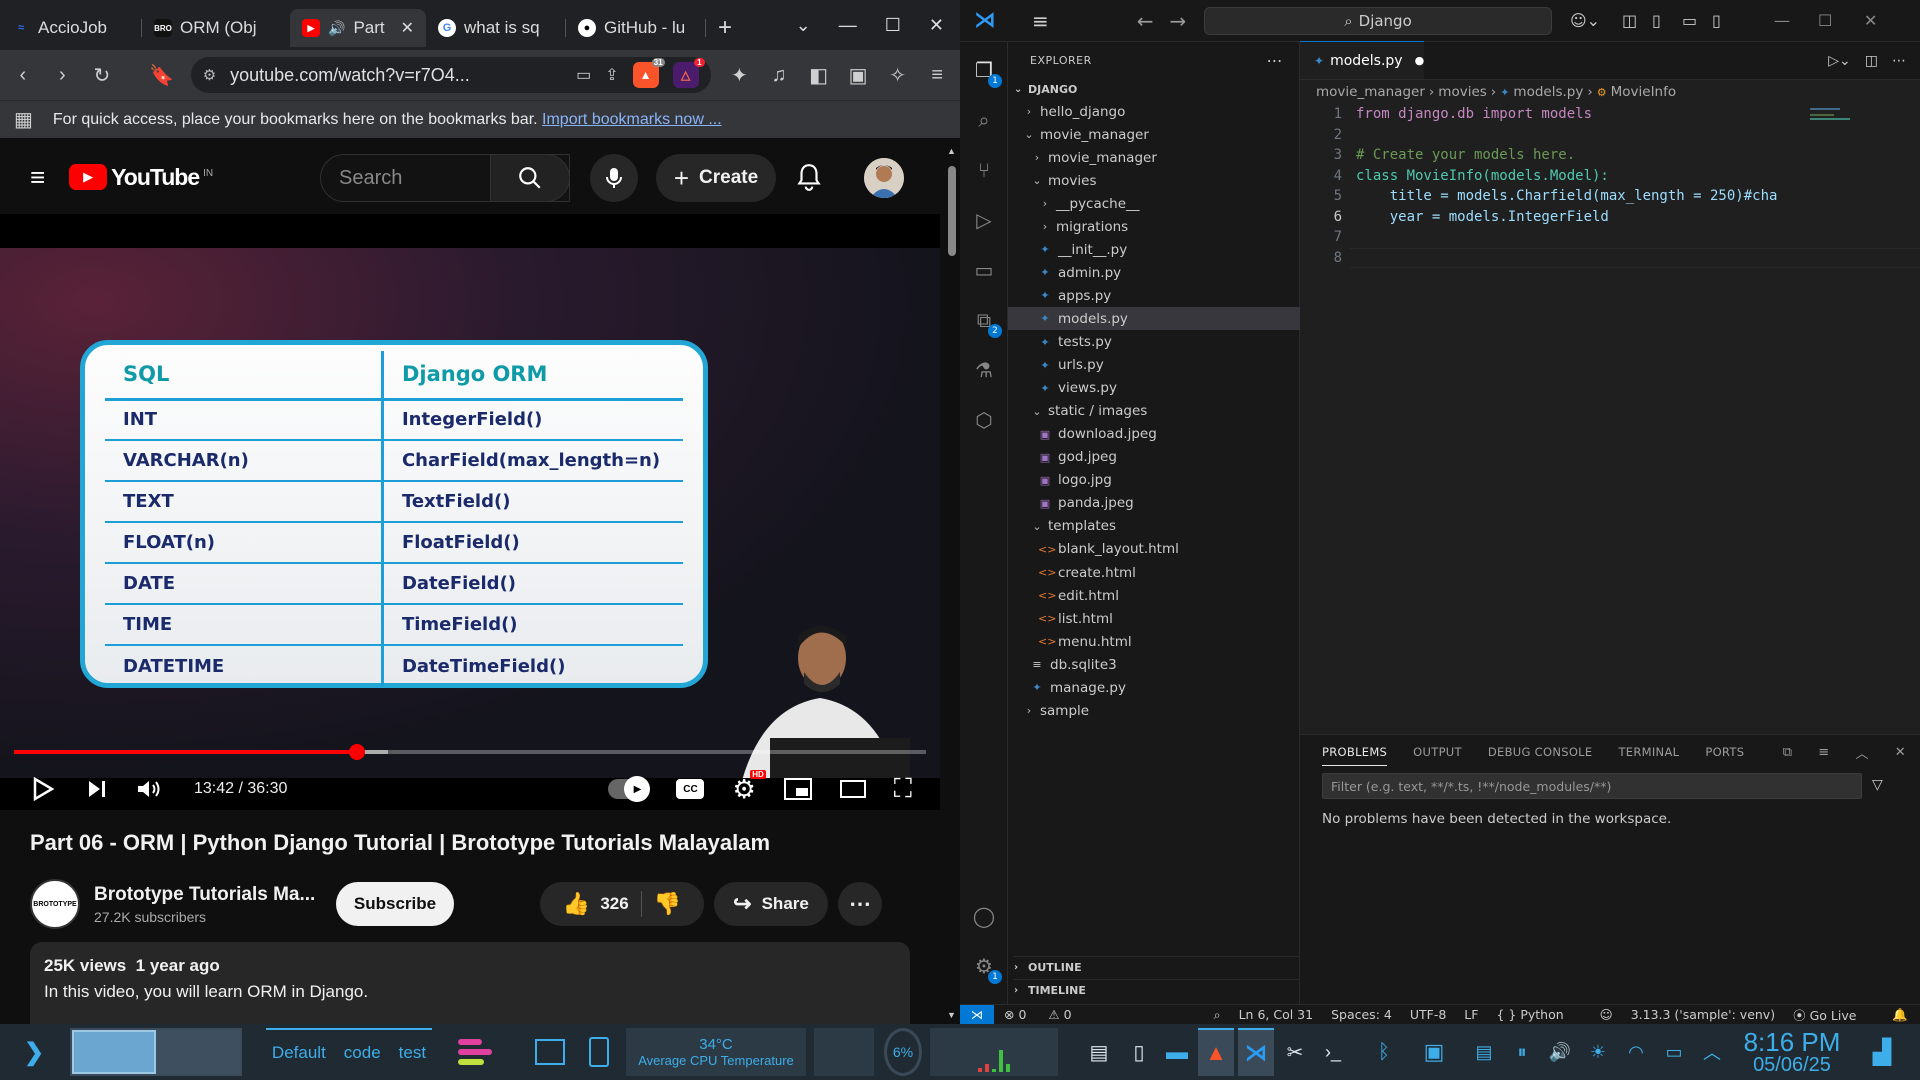 The image size is (1920, 1080). I want to click on remote-indicator-icon: ⋊, so click(977, 1014).